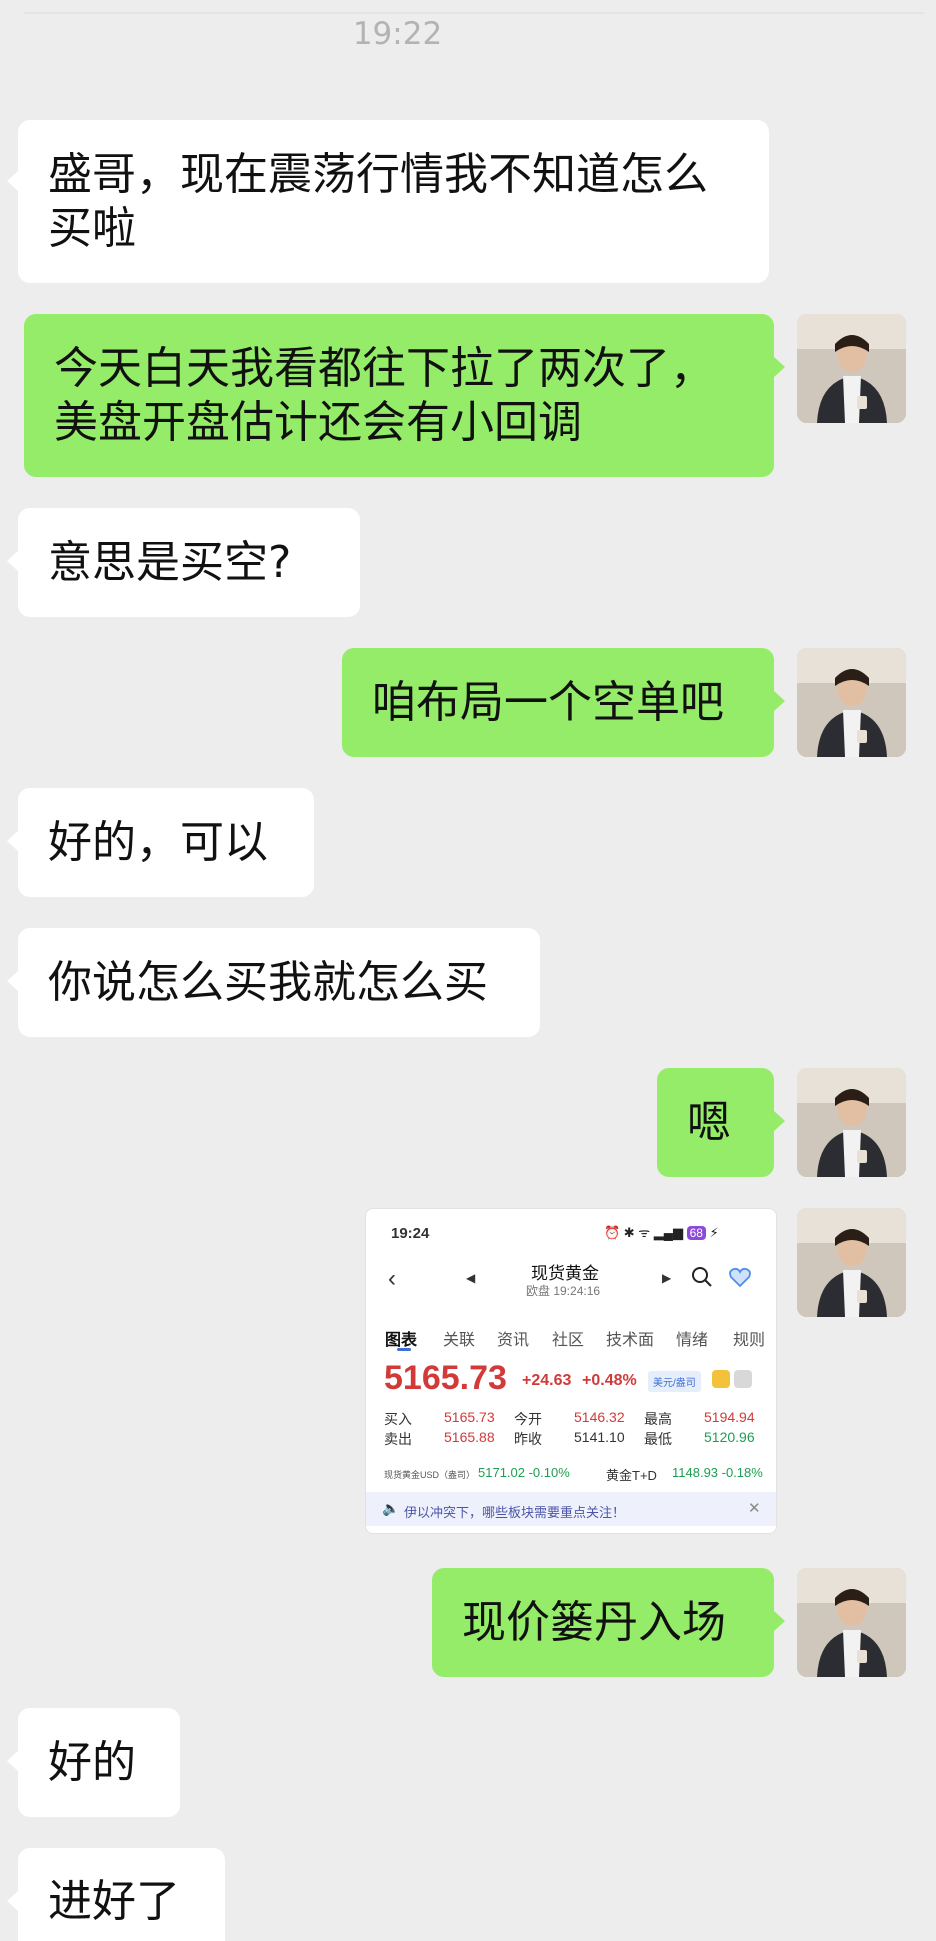 The width and height of the screenshot is (936, 1941). I want to click on ask-label: 卖出, so click(398, 1439).